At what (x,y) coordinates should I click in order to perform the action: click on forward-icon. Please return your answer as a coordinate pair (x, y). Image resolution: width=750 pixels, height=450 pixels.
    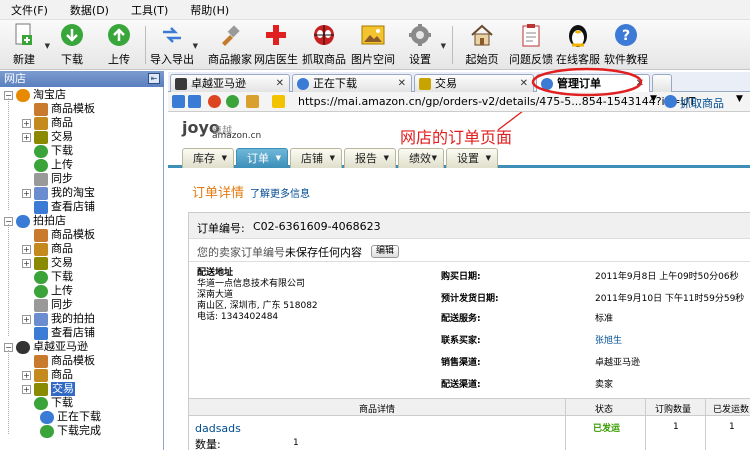
    Looking at the image, I should click on (194, 101).